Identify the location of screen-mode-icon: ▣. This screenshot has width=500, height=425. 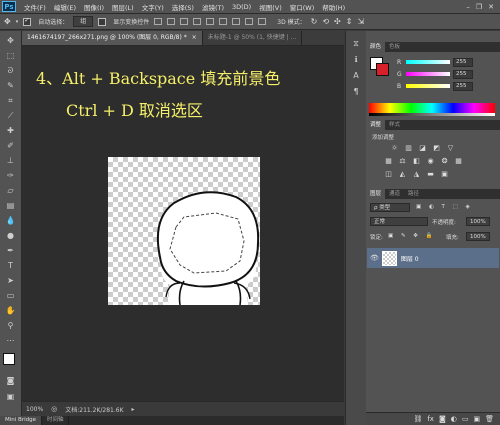
(10, 396).